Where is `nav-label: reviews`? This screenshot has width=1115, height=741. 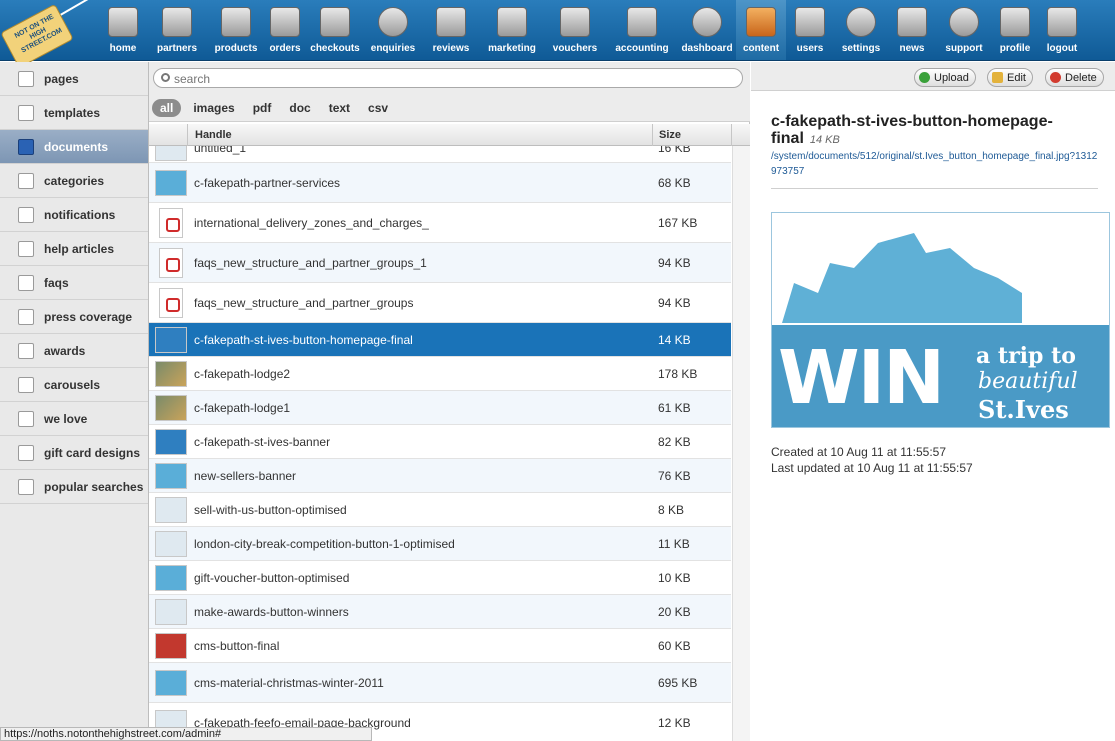 nav-label: reviews is located at coordinates (451, 48).